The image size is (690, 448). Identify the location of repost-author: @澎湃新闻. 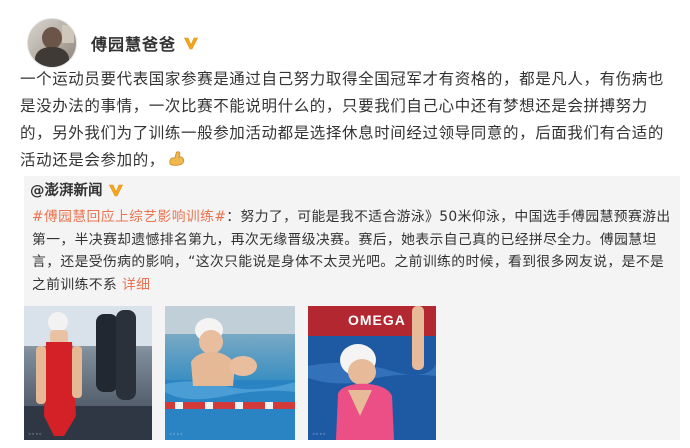
(77, 189).